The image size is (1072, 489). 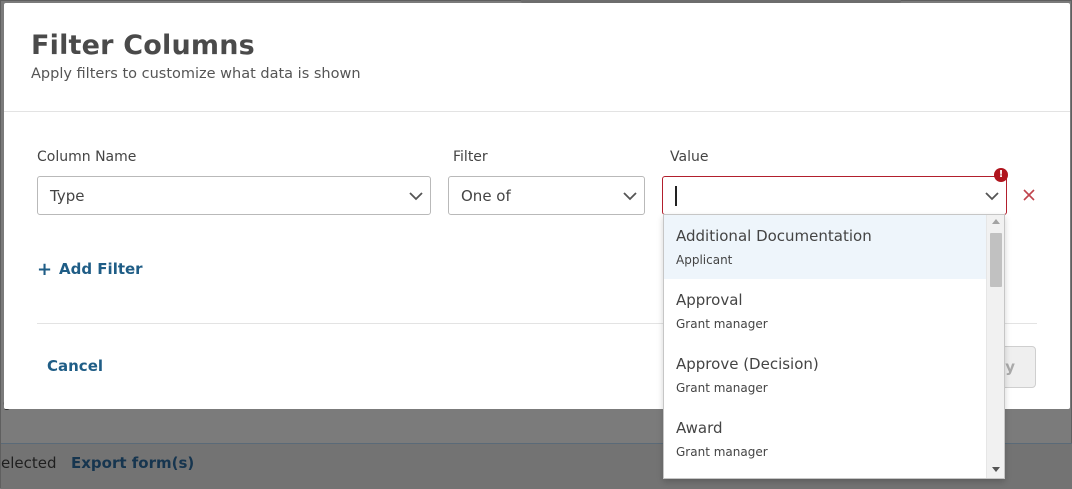 I want to click on add-filter-button: + Add Filter, so click(x=90, y=269).